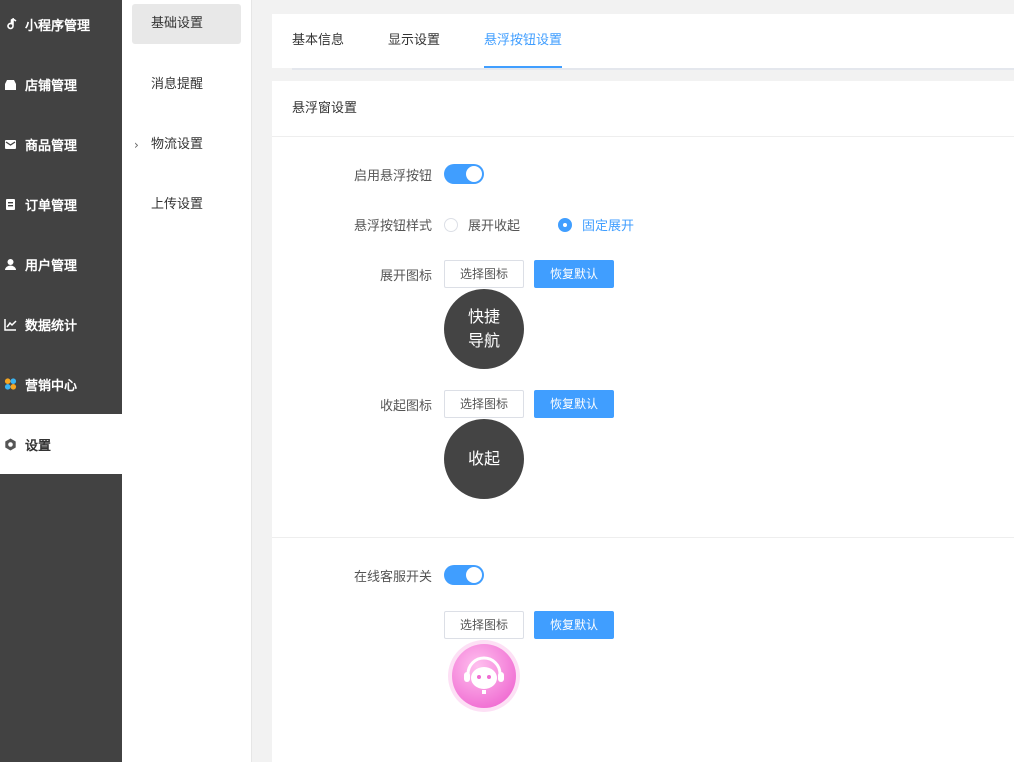 The image size is (1014, 762). I want to click on preview-text: 收起, so click(483, 458).